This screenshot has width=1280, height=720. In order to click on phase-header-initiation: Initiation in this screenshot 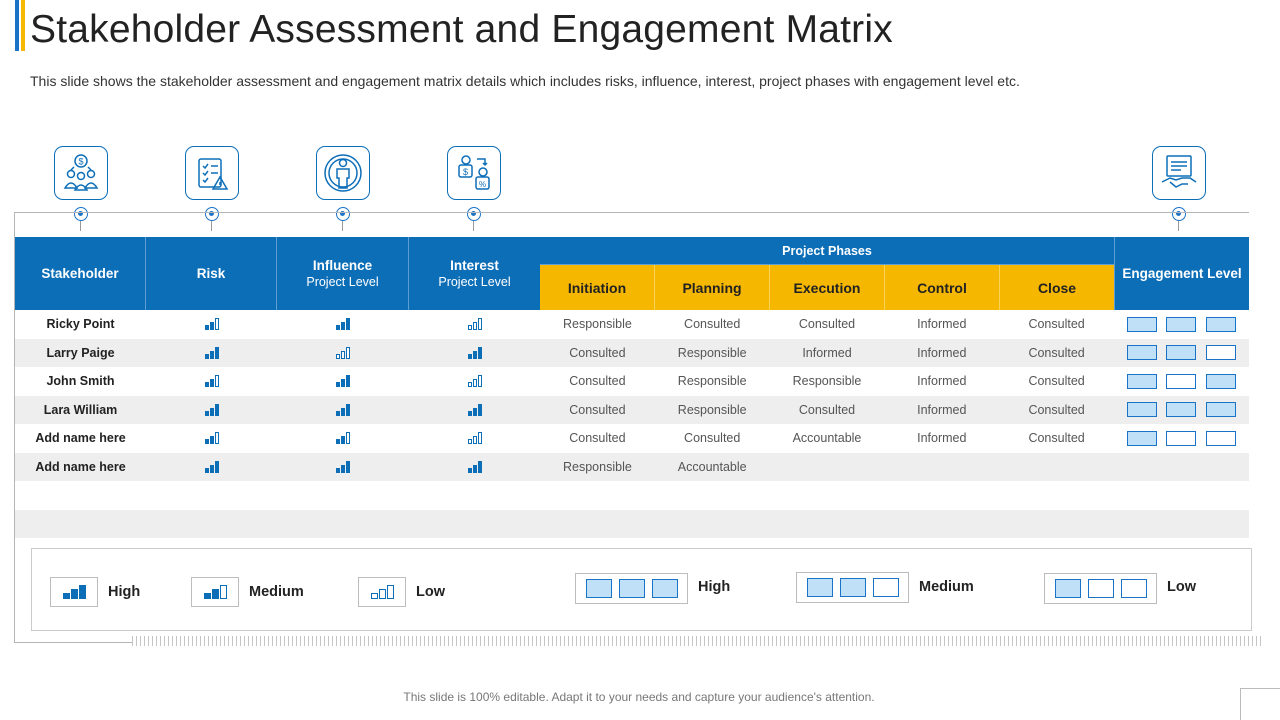, I will do `click(597, 287)`.